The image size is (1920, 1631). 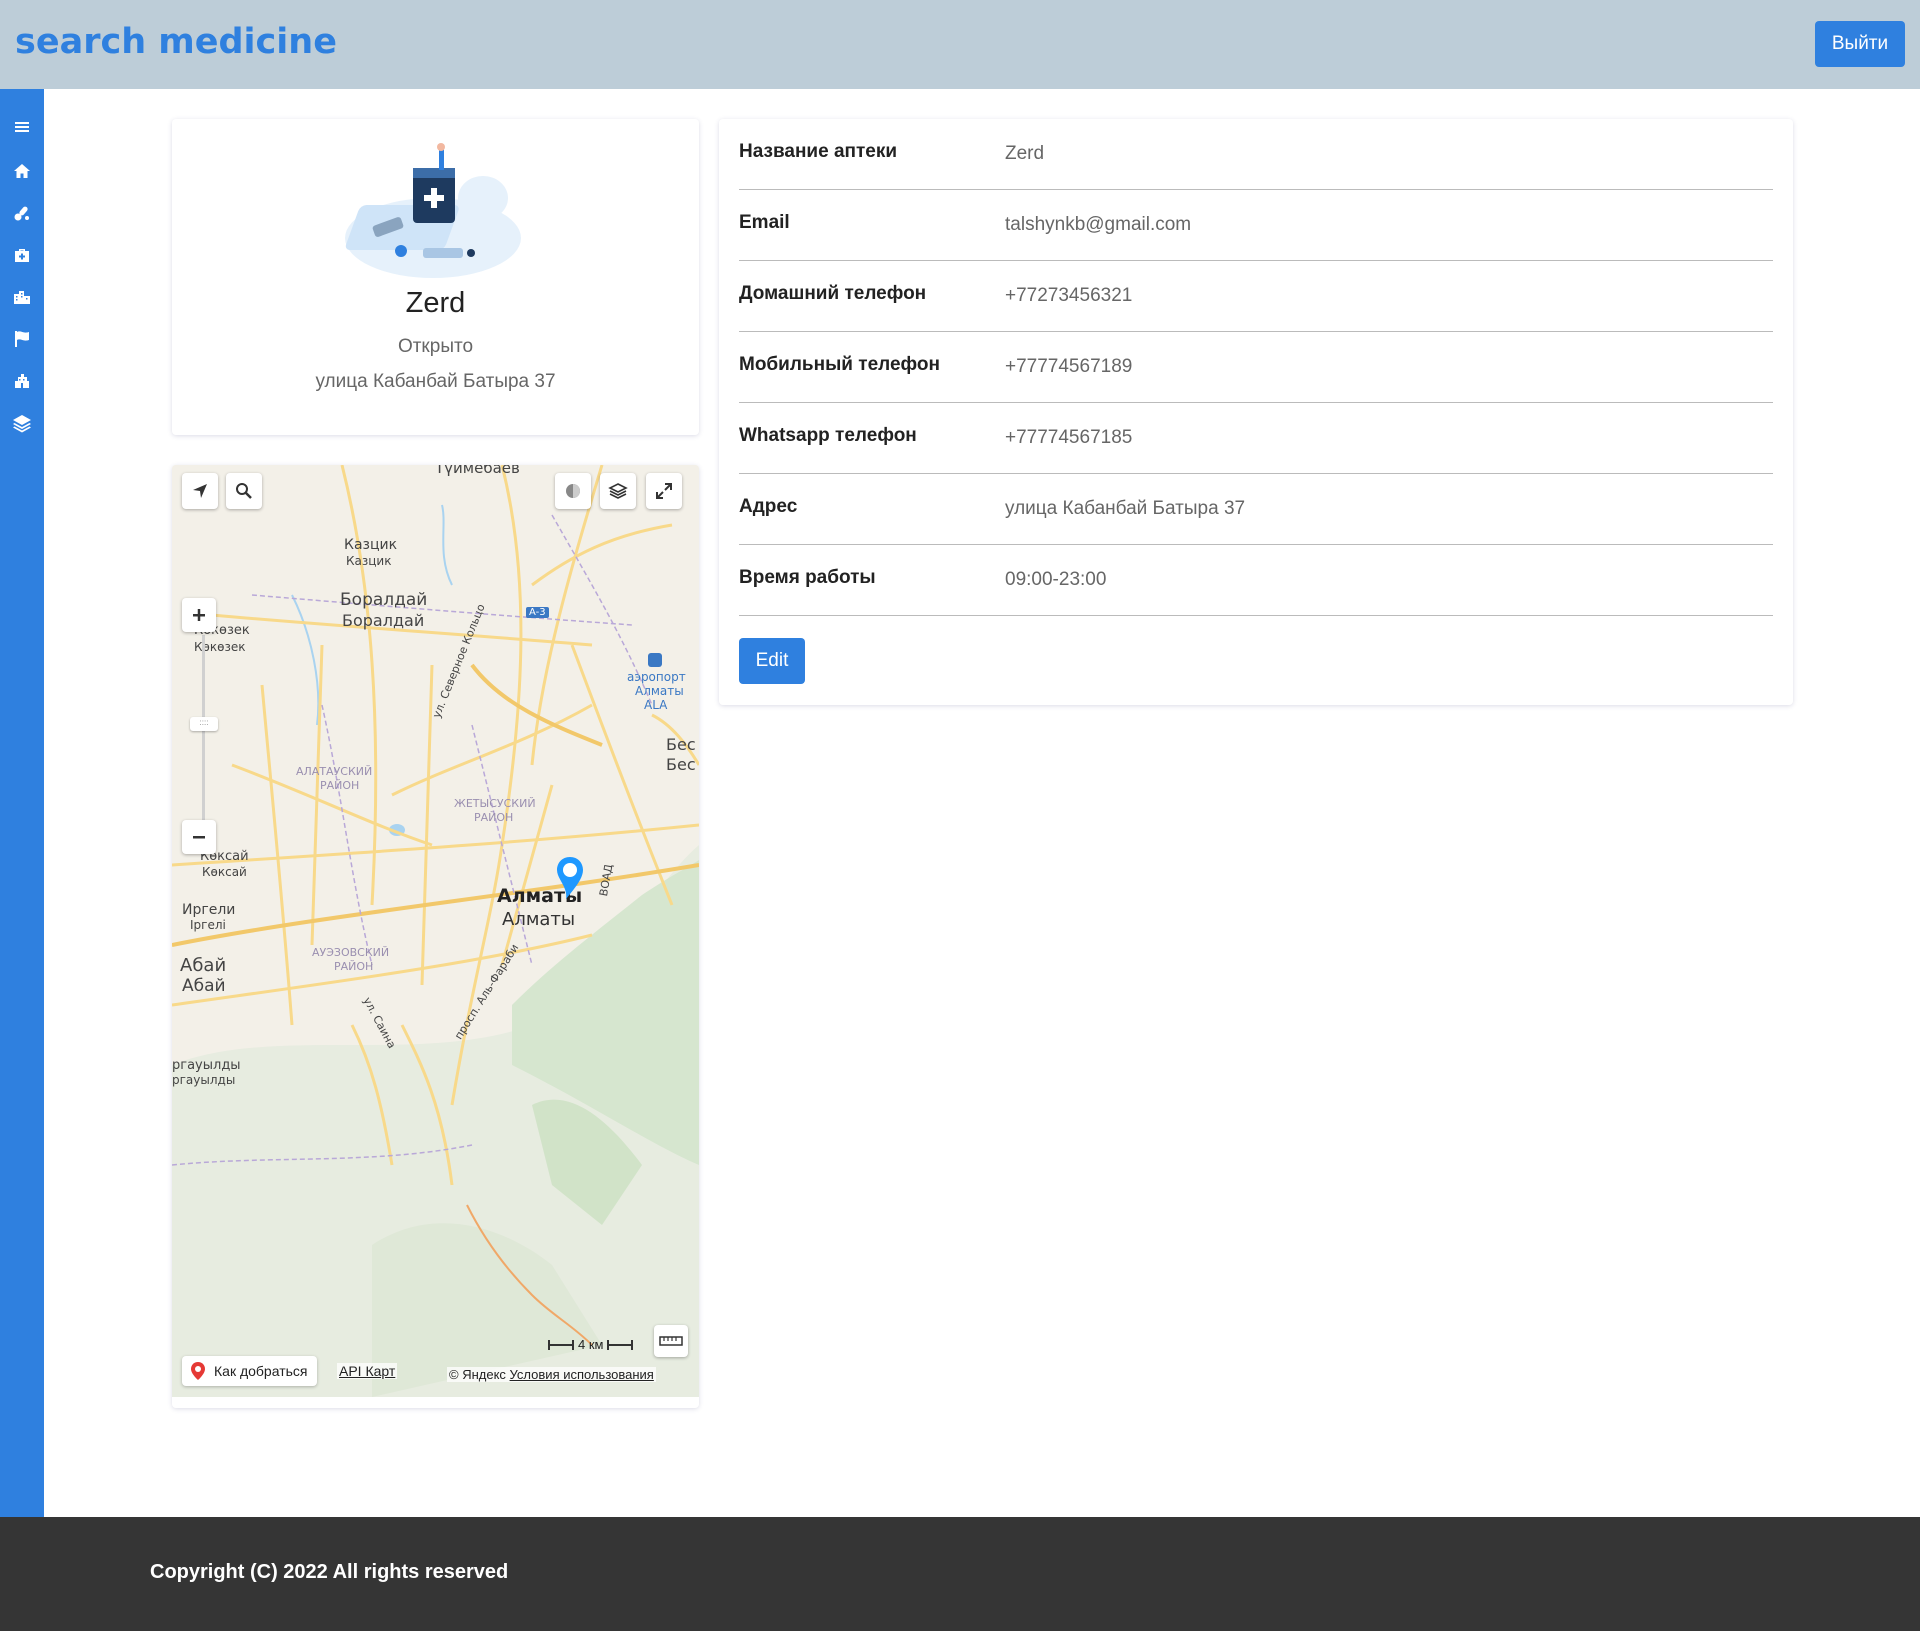 I want to click on zoom-rail, so click(x=203, y=735).